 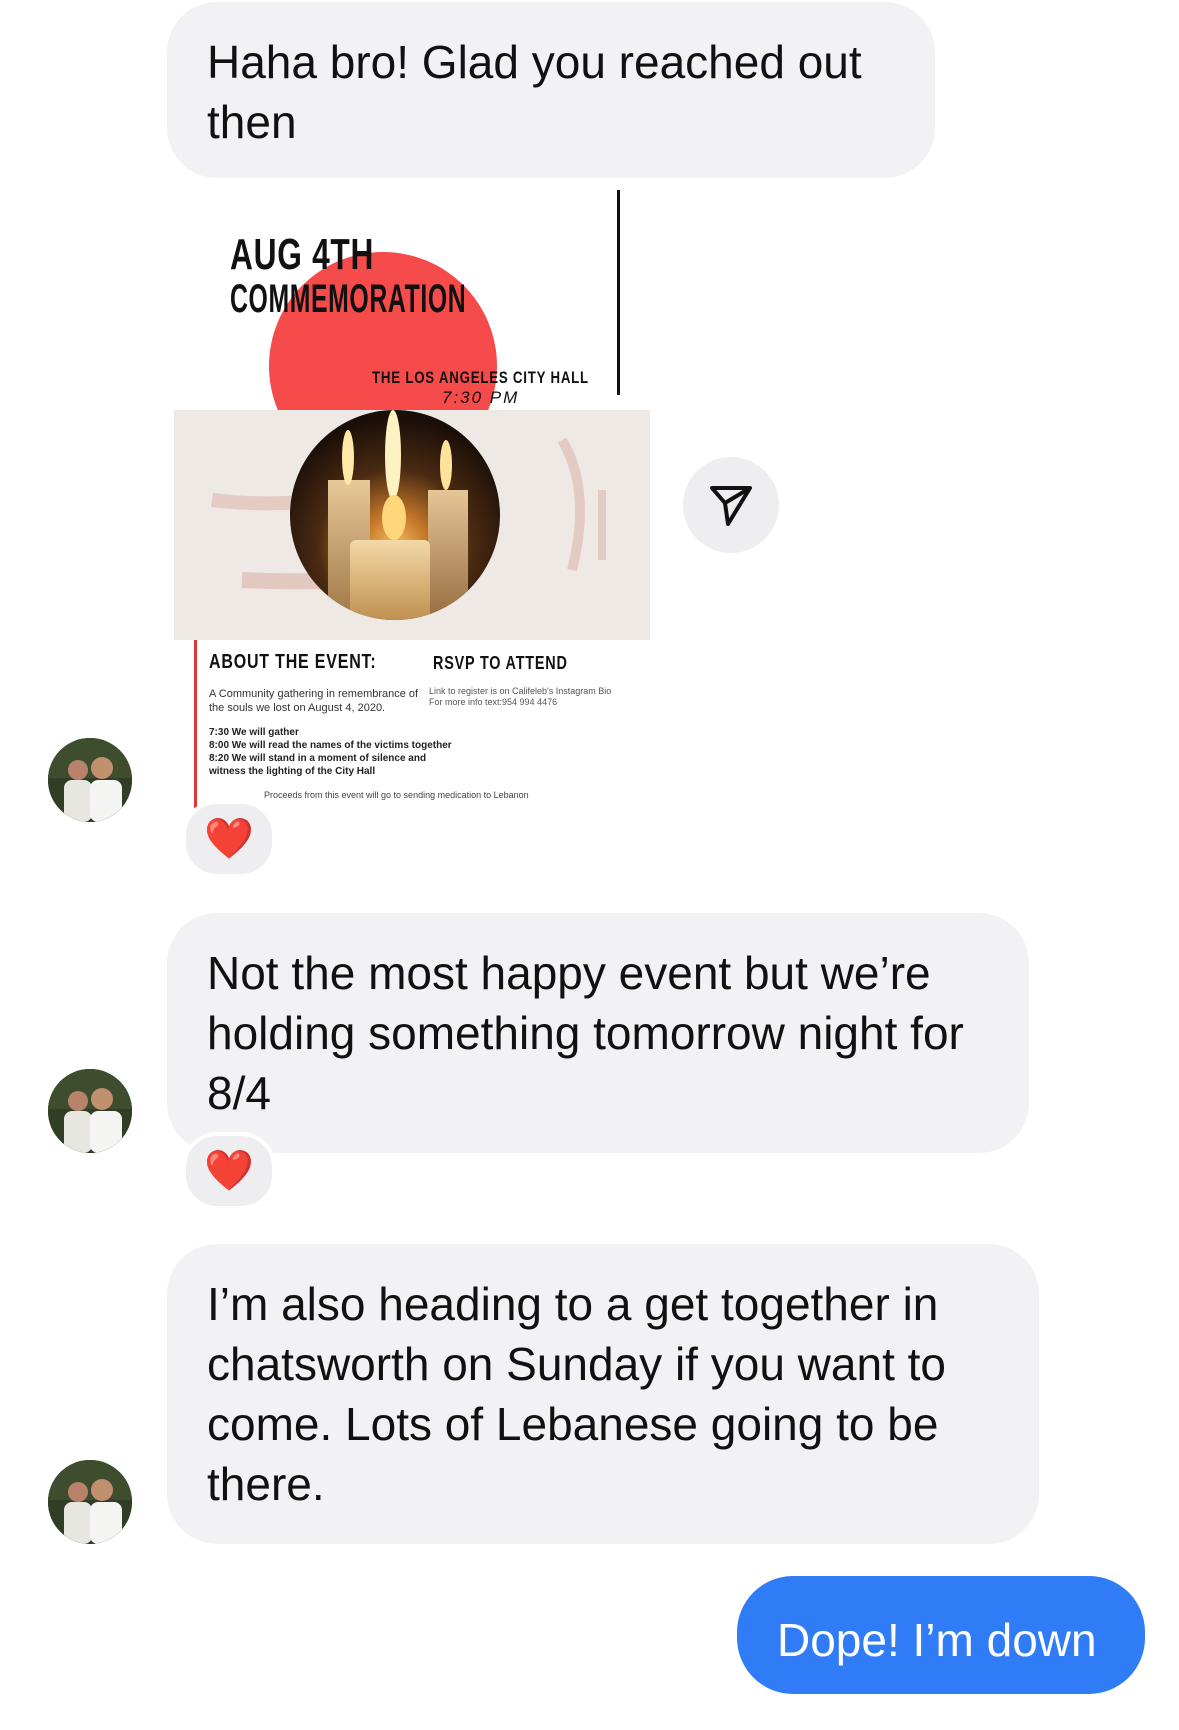 I want to click on poster-about-line1: A Community gathering in remembrance of, so click(x=314, y=694).